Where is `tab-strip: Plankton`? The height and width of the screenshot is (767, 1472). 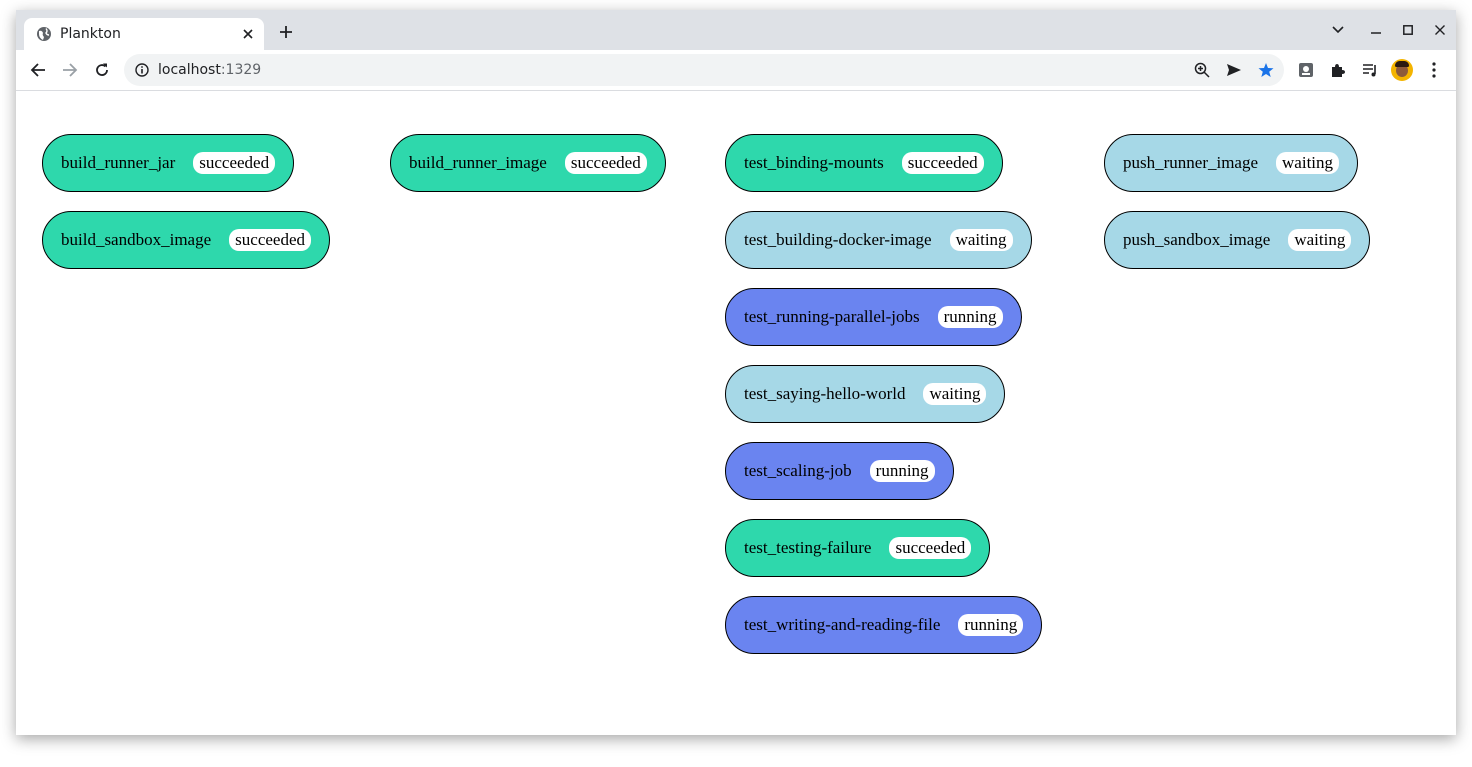
tab-strip: Plankton is located at coordinates (736, 30).